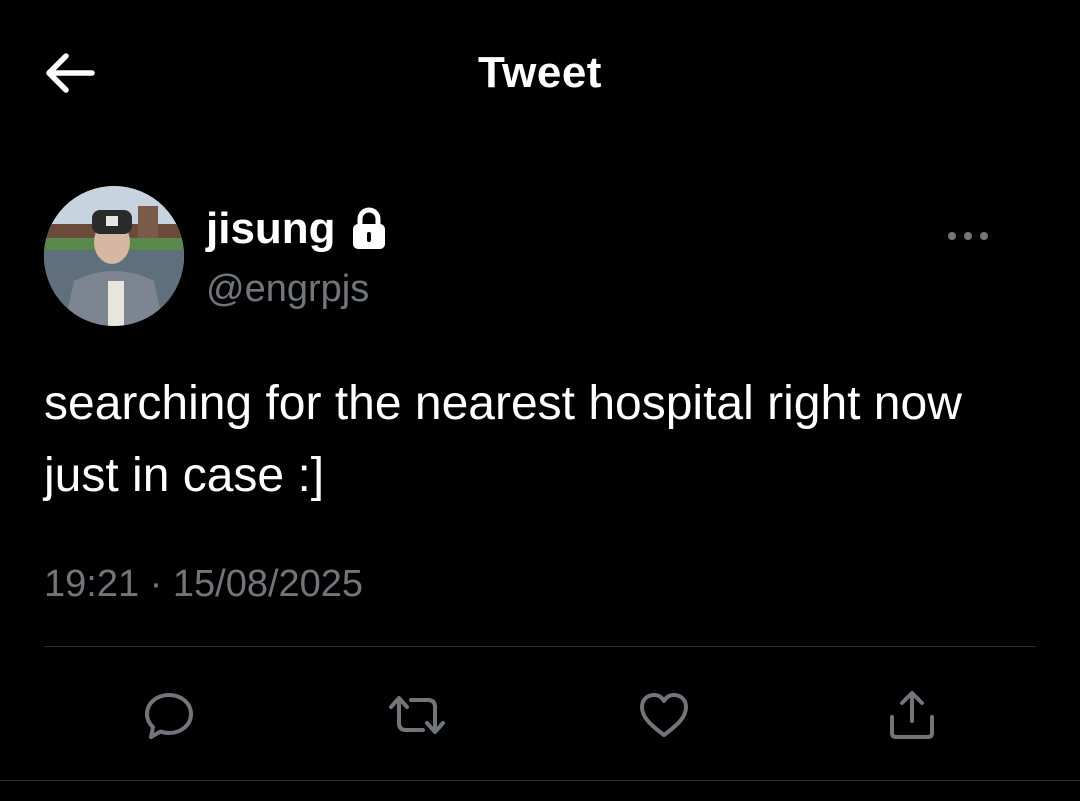  I want to click on tweet-actions, so click(540, 715).